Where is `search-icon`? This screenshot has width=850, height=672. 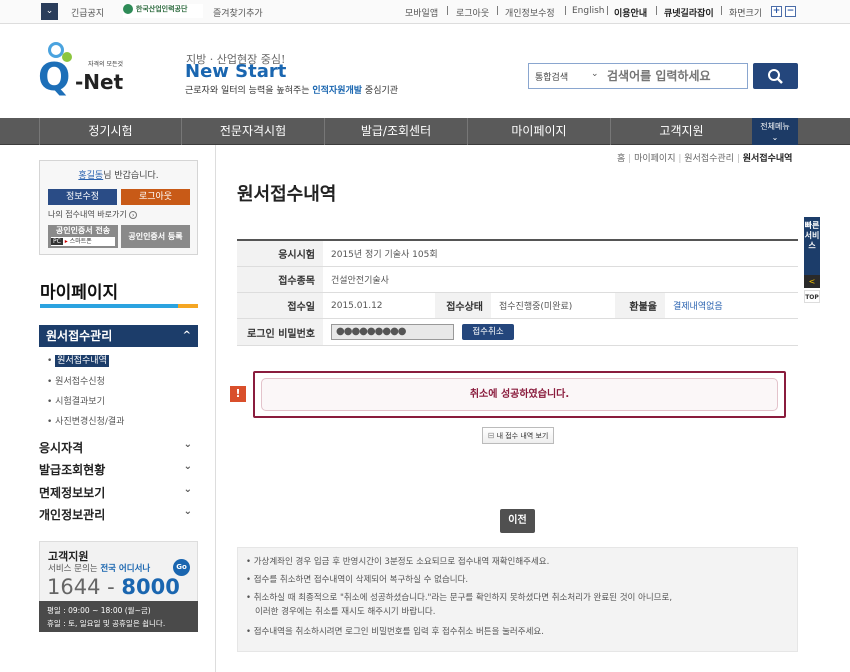 search-icon is located at coordinates (775, 76).